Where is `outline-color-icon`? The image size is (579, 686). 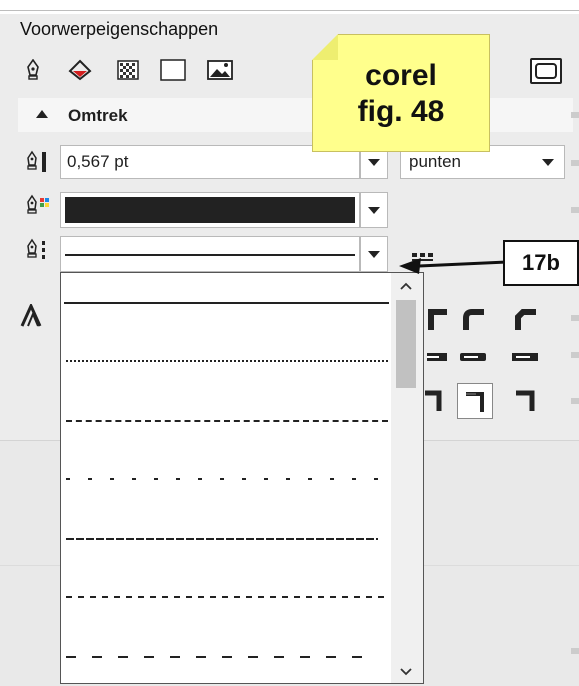 outline-color-icon is located at coordinates (39, 208).